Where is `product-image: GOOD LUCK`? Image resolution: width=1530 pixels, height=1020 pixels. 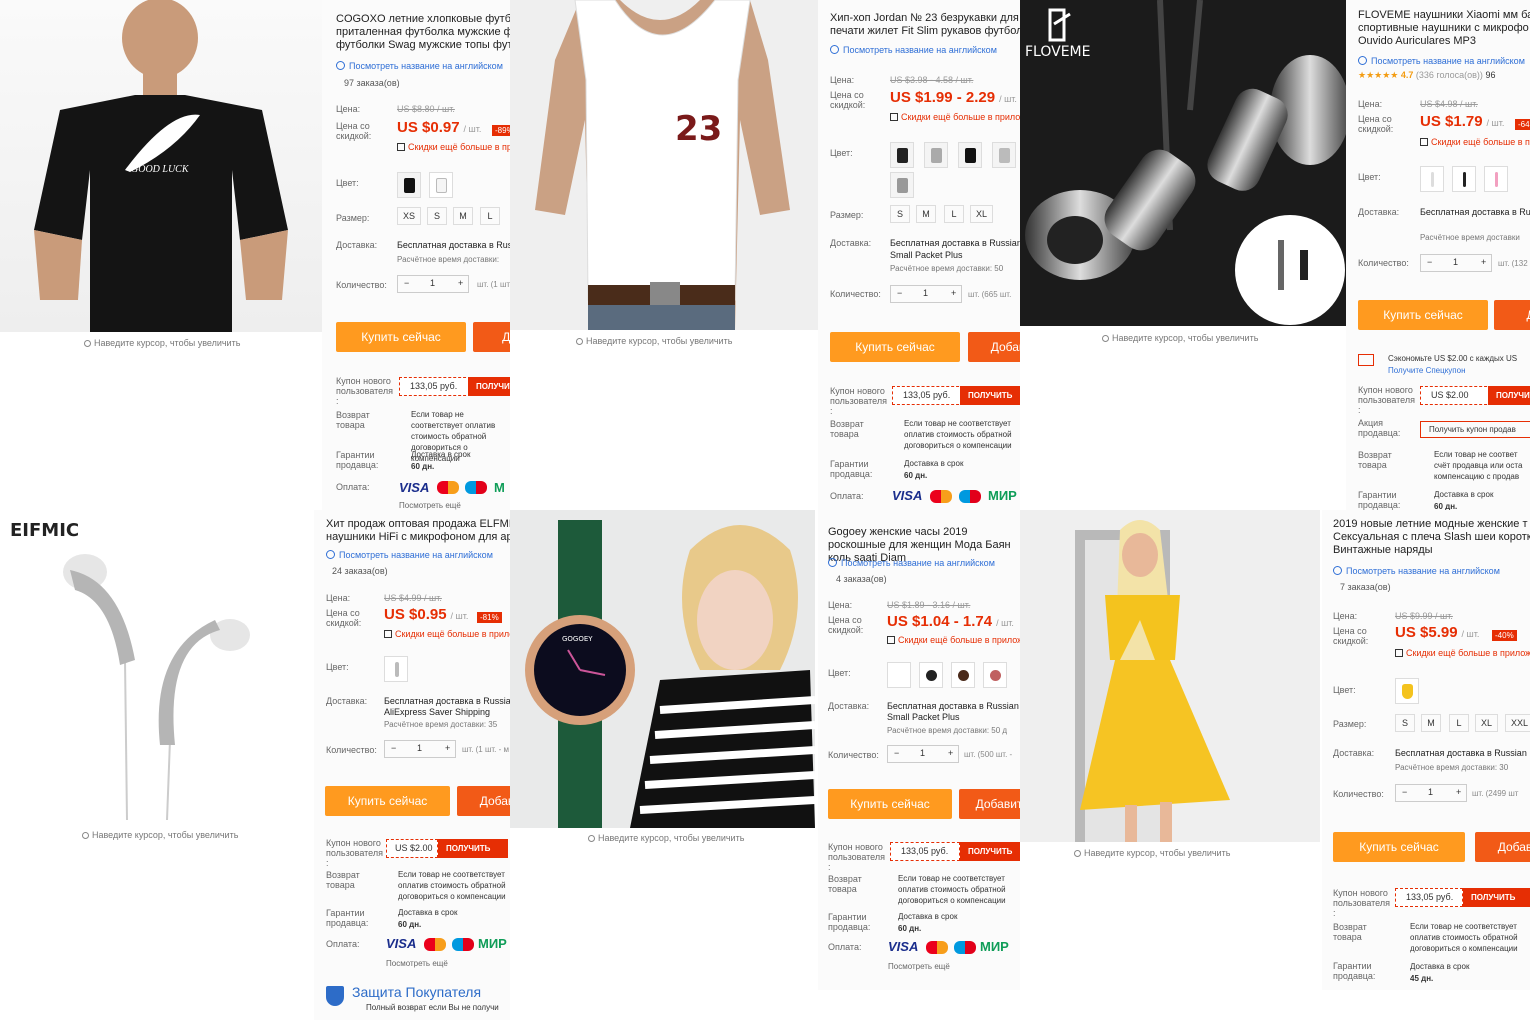
product-image: GOOD LUCK is located at coordinates (161, 166).